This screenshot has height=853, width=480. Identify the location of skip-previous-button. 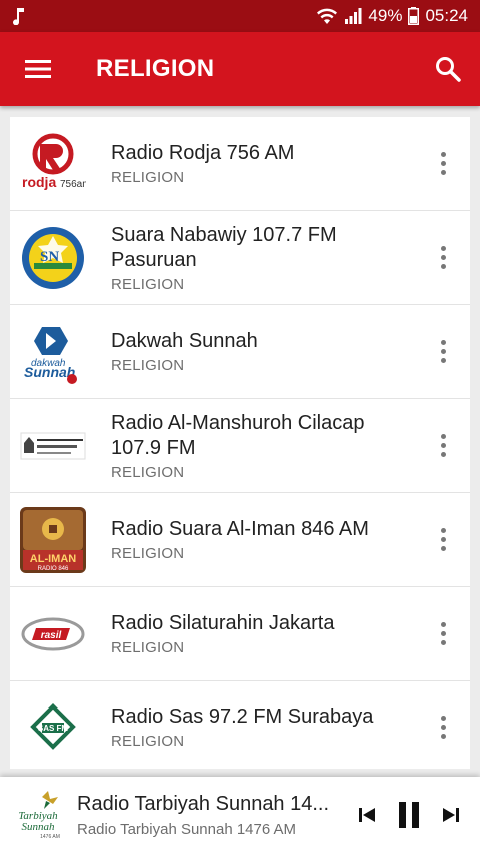
(367, 815).